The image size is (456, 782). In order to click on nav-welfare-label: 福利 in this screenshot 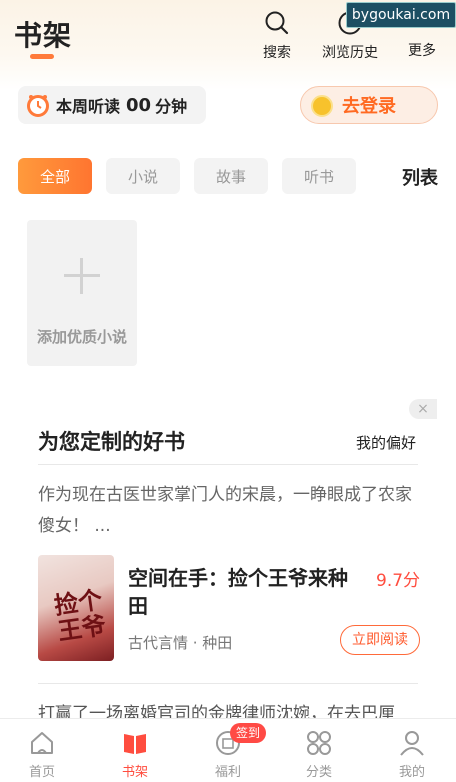, I will do `click(227, 772)`.